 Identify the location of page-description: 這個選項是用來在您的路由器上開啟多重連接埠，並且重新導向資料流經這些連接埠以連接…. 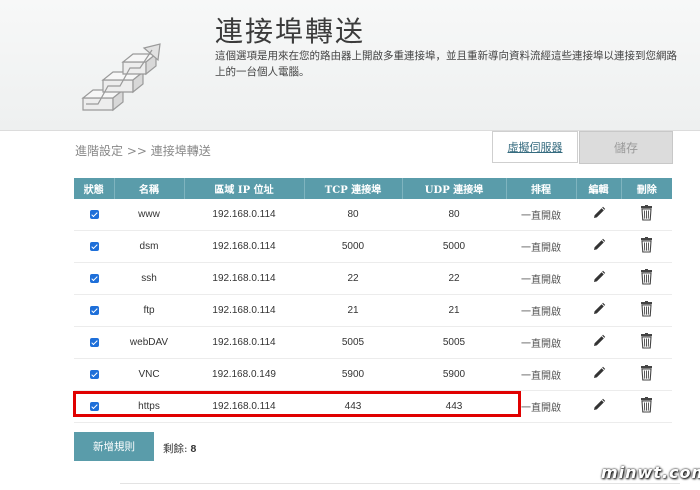
(446, 64).